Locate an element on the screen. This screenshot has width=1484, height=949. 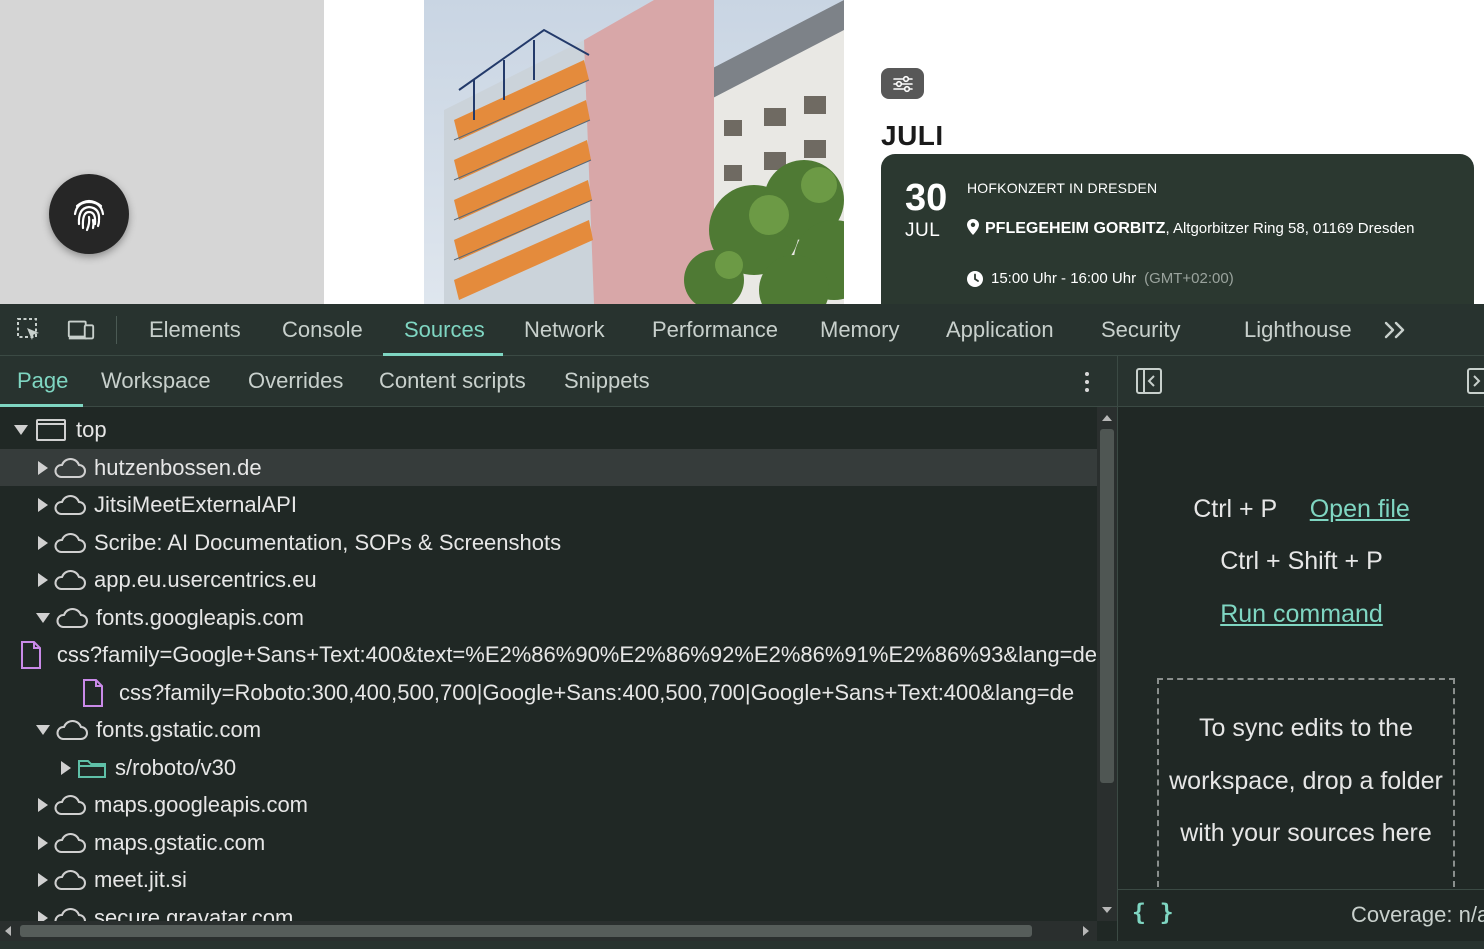
tab-performance: Performance is located at coordinates (715, 330).